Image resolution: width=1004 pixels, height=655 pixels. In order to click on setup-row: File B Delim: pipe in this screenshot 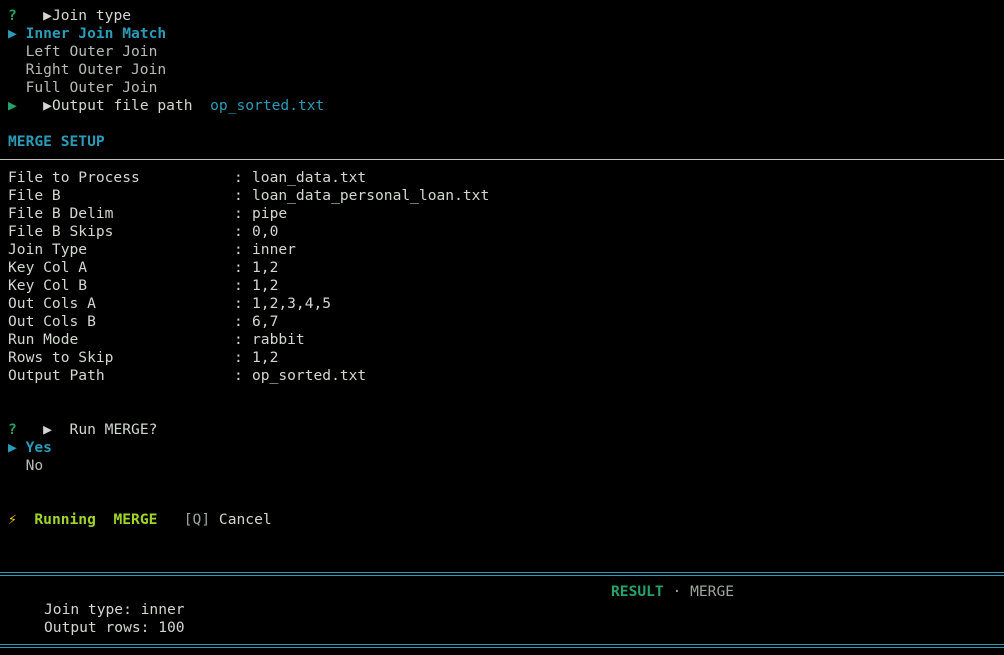, I will do `click(147, 214)`.